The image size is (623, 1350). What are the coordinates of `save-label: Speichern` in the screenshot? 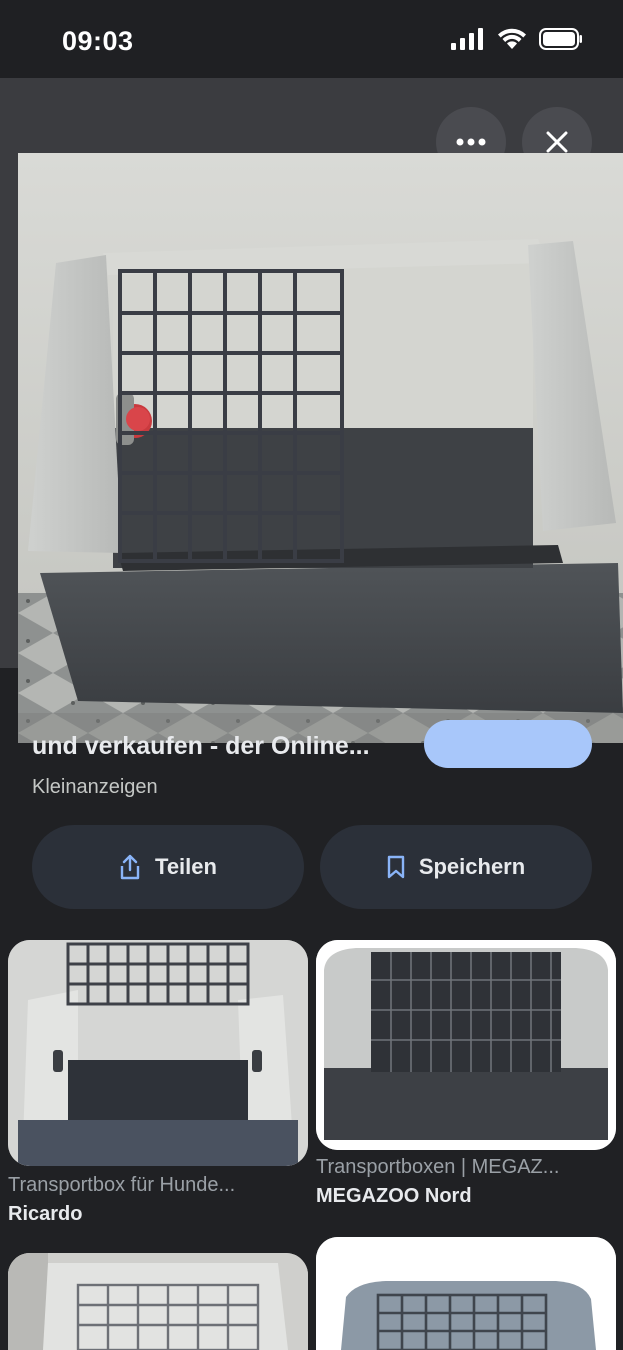 It's located at (472, 866).